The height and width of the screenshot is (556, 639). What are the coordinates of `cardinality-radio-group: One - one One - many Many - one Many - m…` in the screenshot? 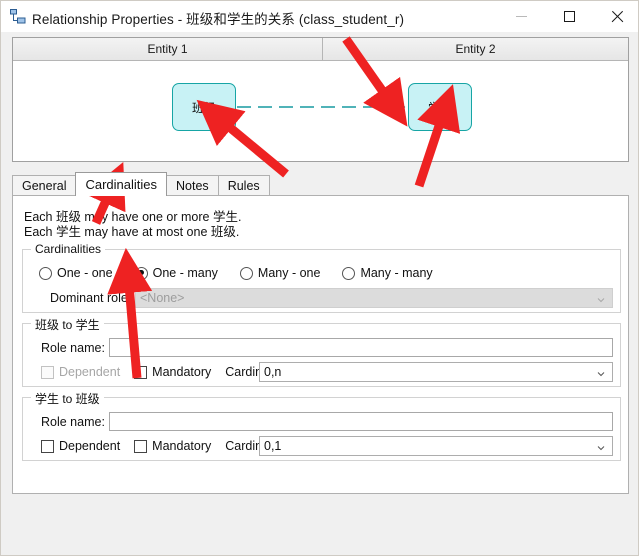 It's located at (247, 273).